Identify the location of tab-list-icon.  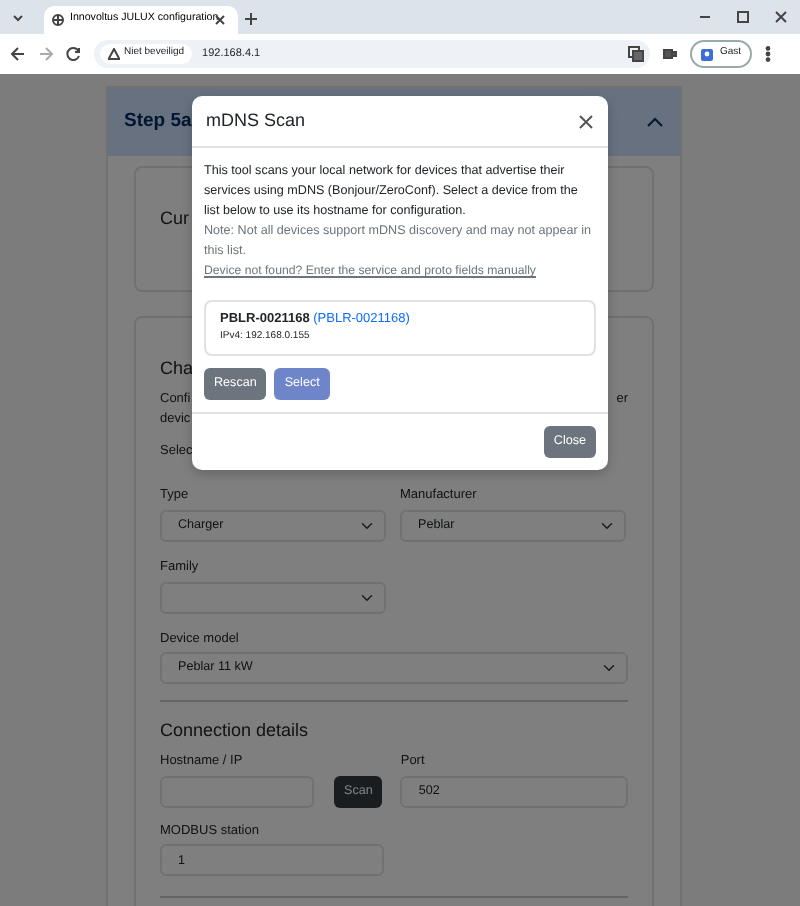
(18, 18).